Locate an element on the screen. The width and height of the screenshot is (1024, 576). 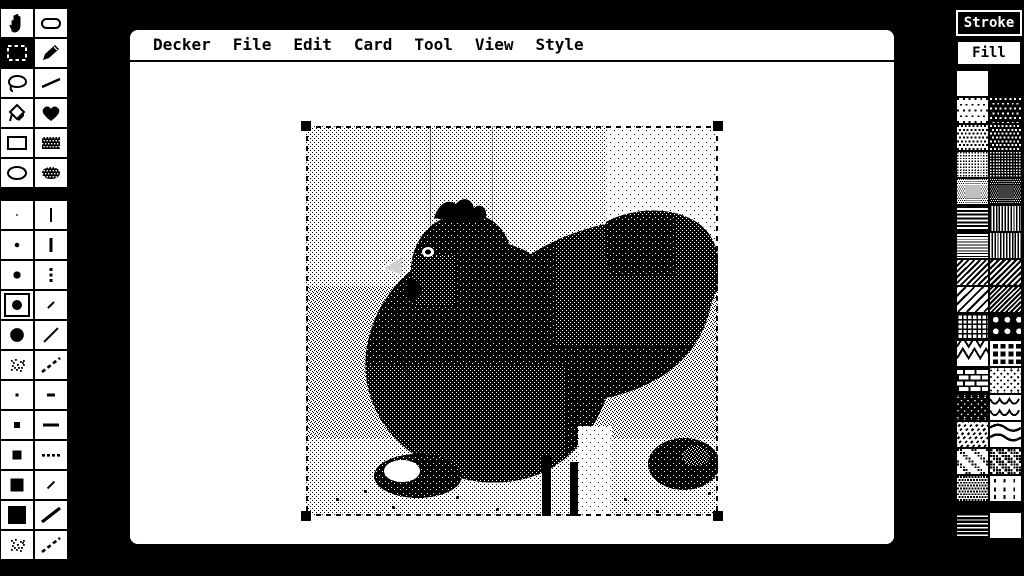
paint-bucket-tool is located at coordinates (17, 113).